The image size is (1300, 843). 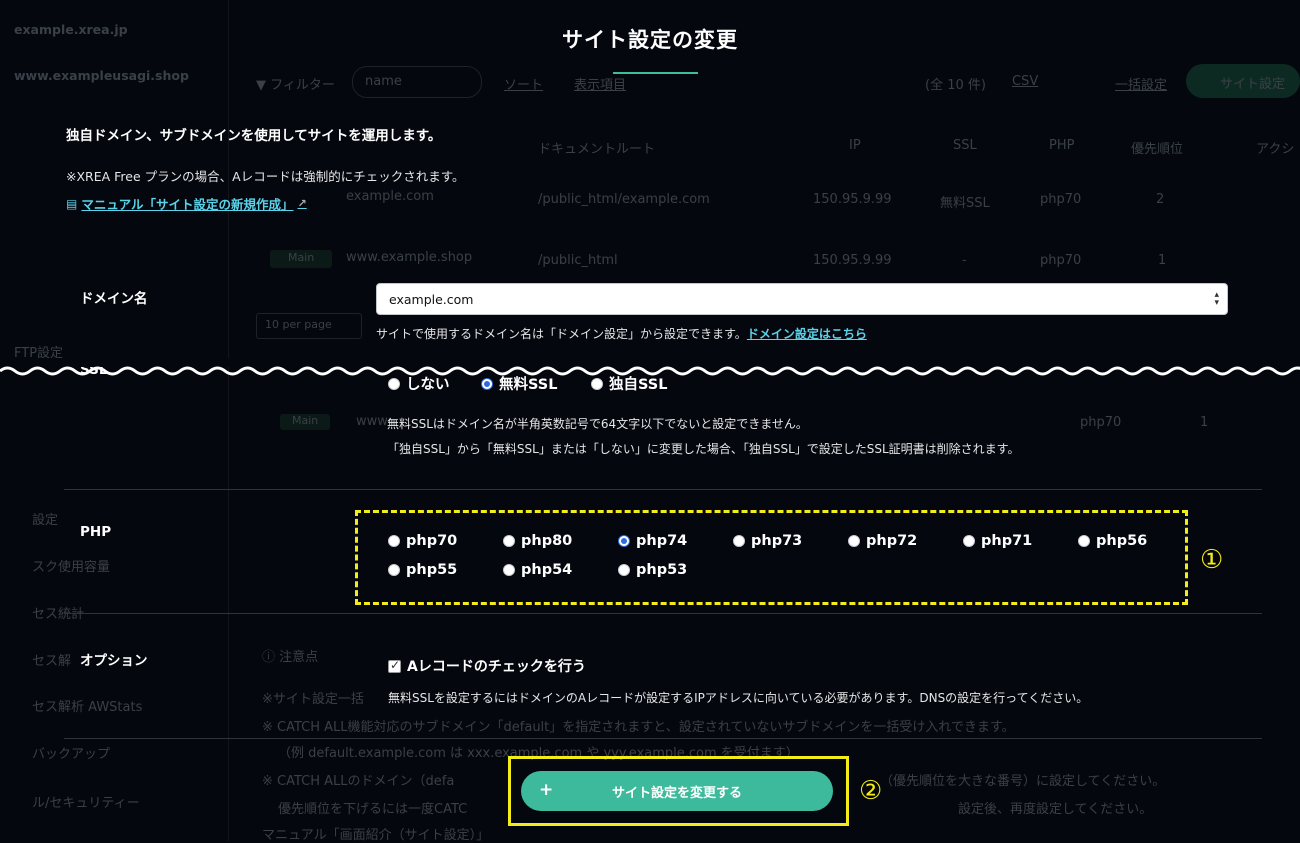 I want to click on php-option-php55: php55, so click(x=422, y=570).